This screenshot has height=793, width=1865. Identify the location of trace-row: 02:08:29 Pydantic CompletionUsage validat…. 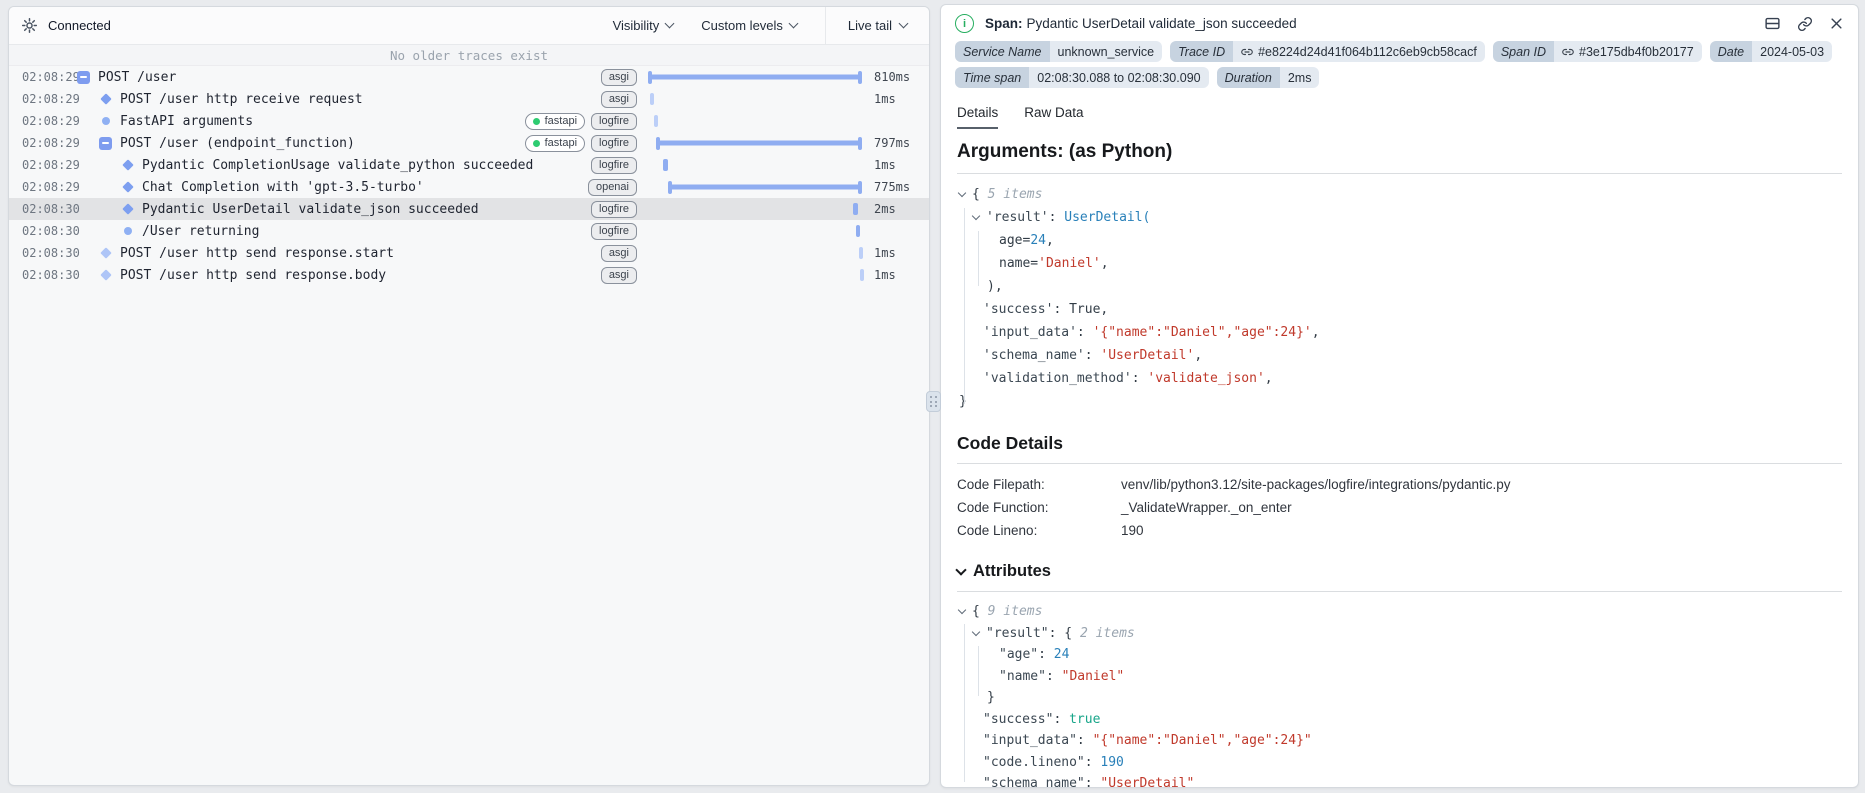
(469, 165).